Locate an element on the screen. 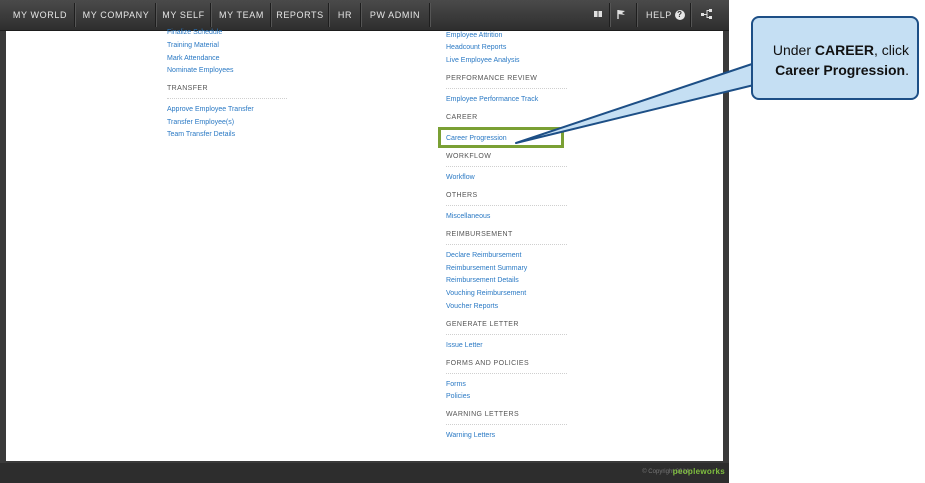 This screenshot has height=483, width=925. callout-suffix: . is located at coordinates (907, 70).